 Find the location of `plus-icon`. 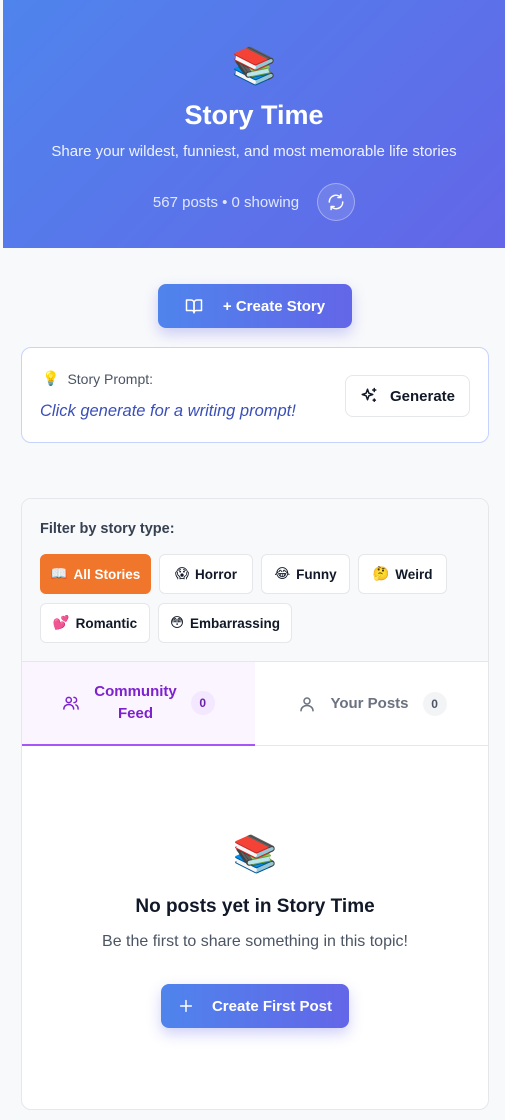

plus-icon is located at coordinates (186, 1006).